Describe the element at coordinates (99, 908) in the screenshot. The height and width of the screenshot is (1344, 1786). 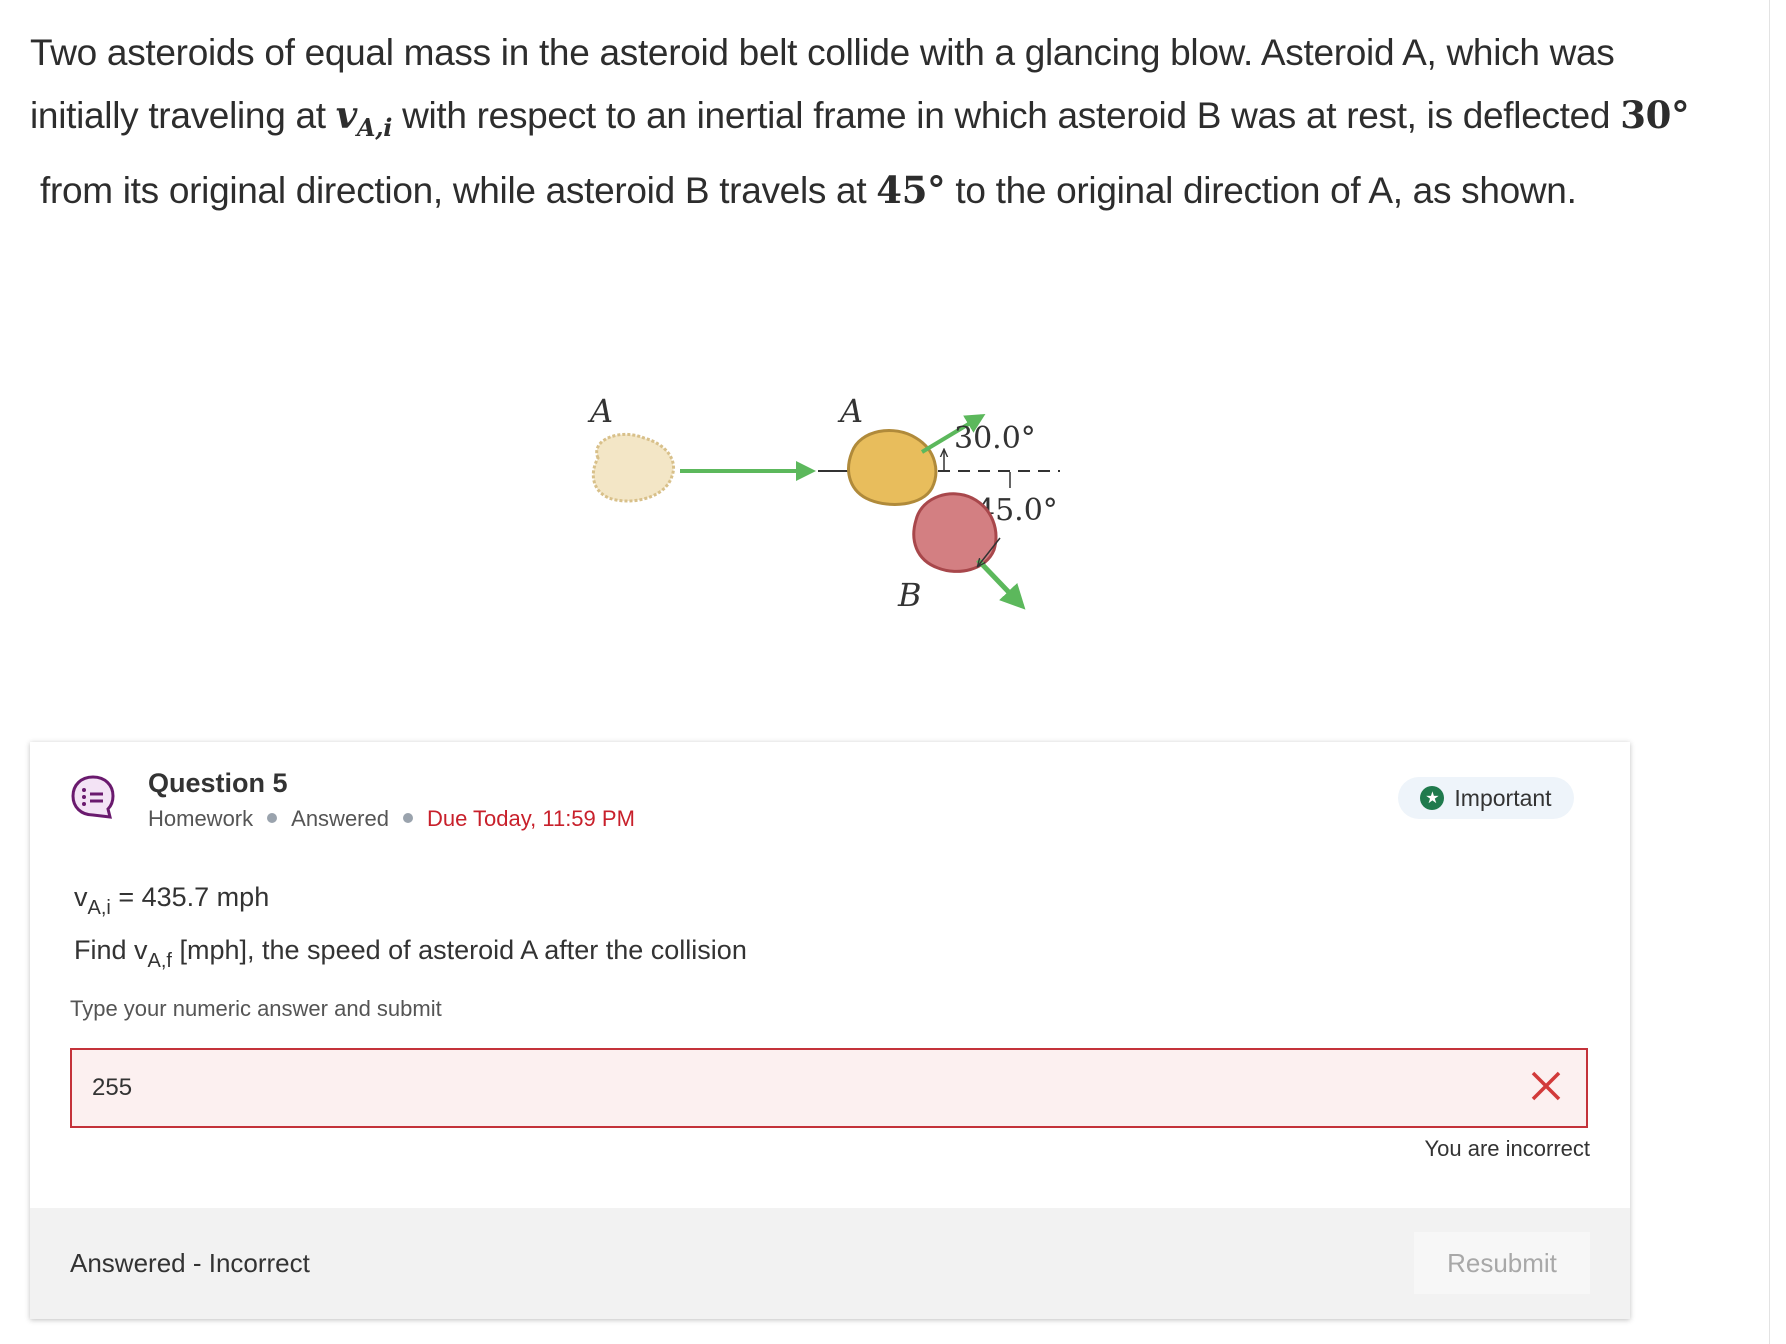
I see `given-subscript: A,i` at that location.